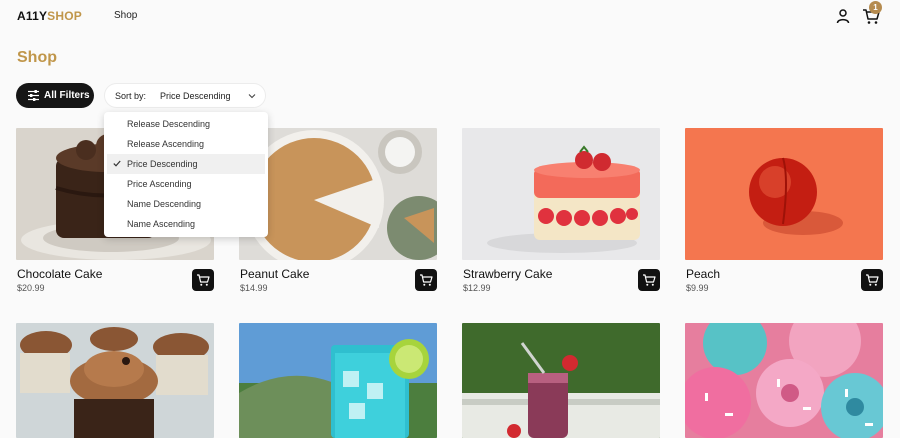 Image resolution: width=900 pixels, height=438 pixels. I want to click on smoothie-picture, so click(561, 380).